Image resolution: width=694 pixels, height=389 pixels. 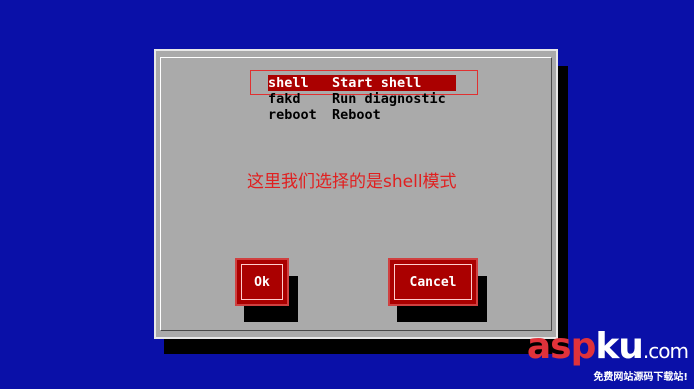 I want to click on menu-item-shell: shell Start shell, so click(x=362, y=83).